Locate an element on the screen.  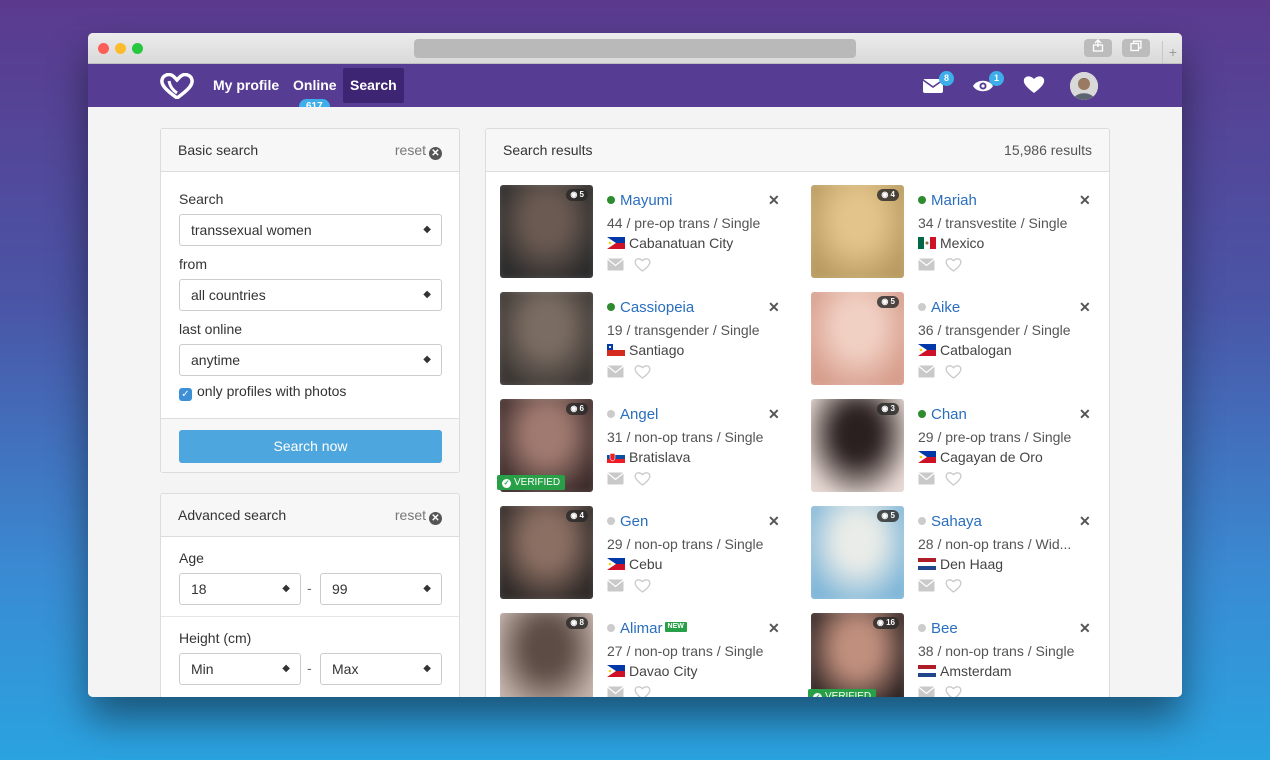
photos-only-checkbox: ✓ is located at coordinates (185, 394).